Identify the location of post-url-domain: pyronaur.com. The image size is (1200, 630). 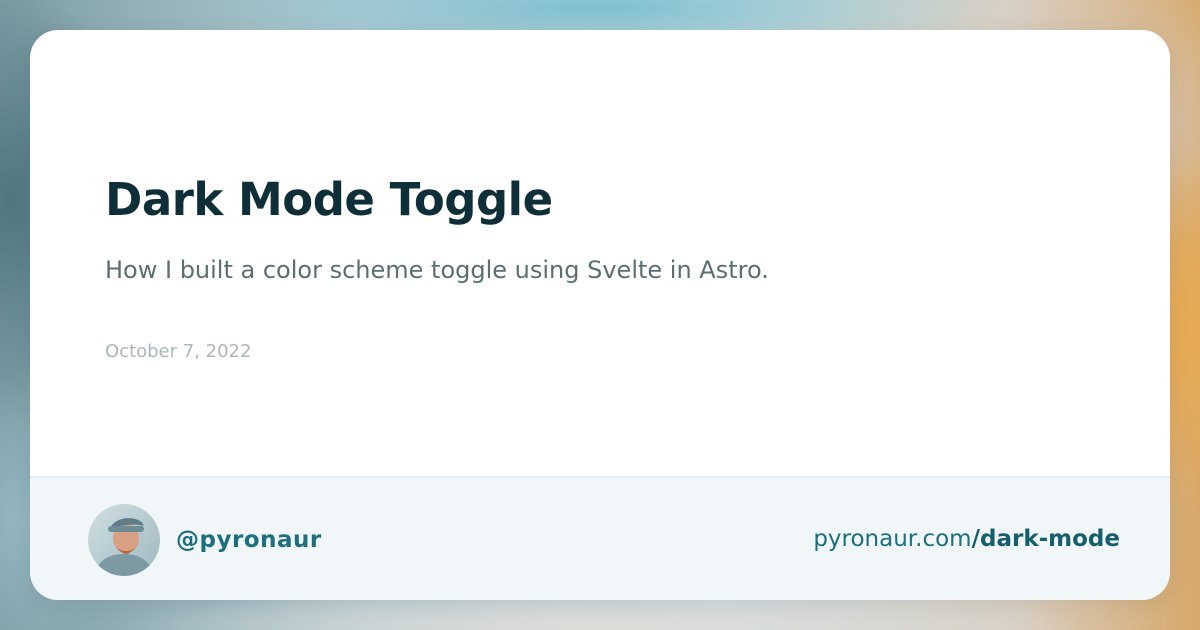
(892, 539).